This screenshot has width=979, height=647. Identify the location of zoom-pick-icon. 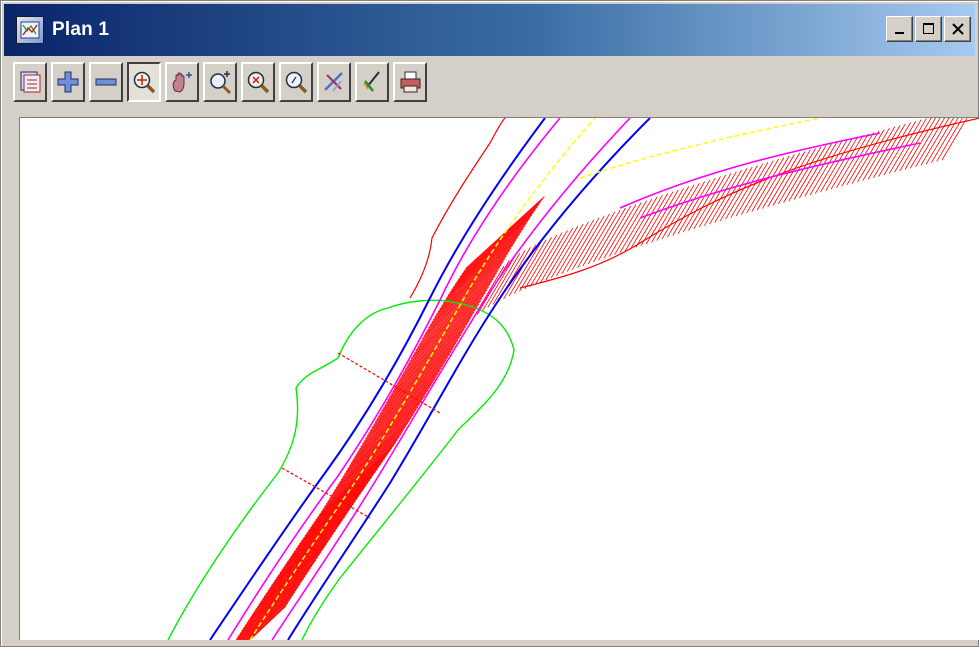
(296, 82).